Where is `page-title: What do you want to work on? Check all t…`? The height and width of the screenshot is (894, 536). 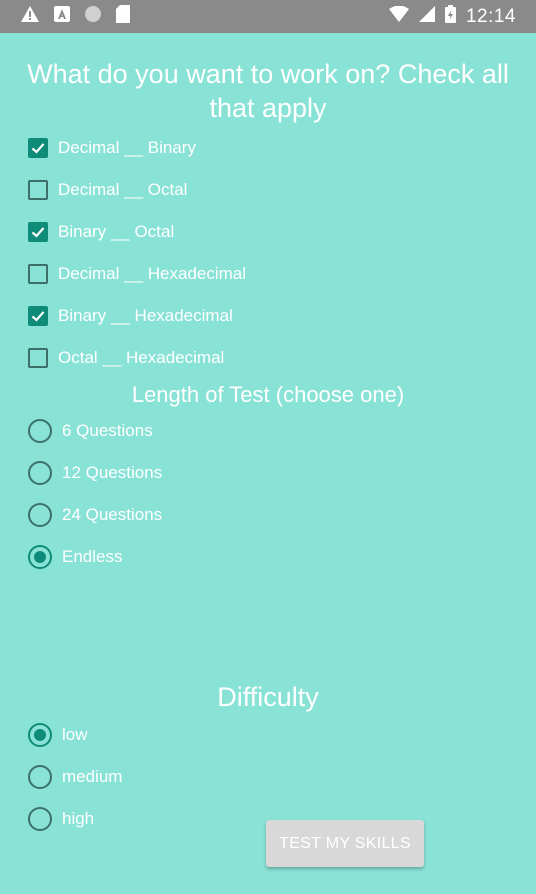 page-title: What do you want to work on? Check all t… is located at coordinates (268, 91).